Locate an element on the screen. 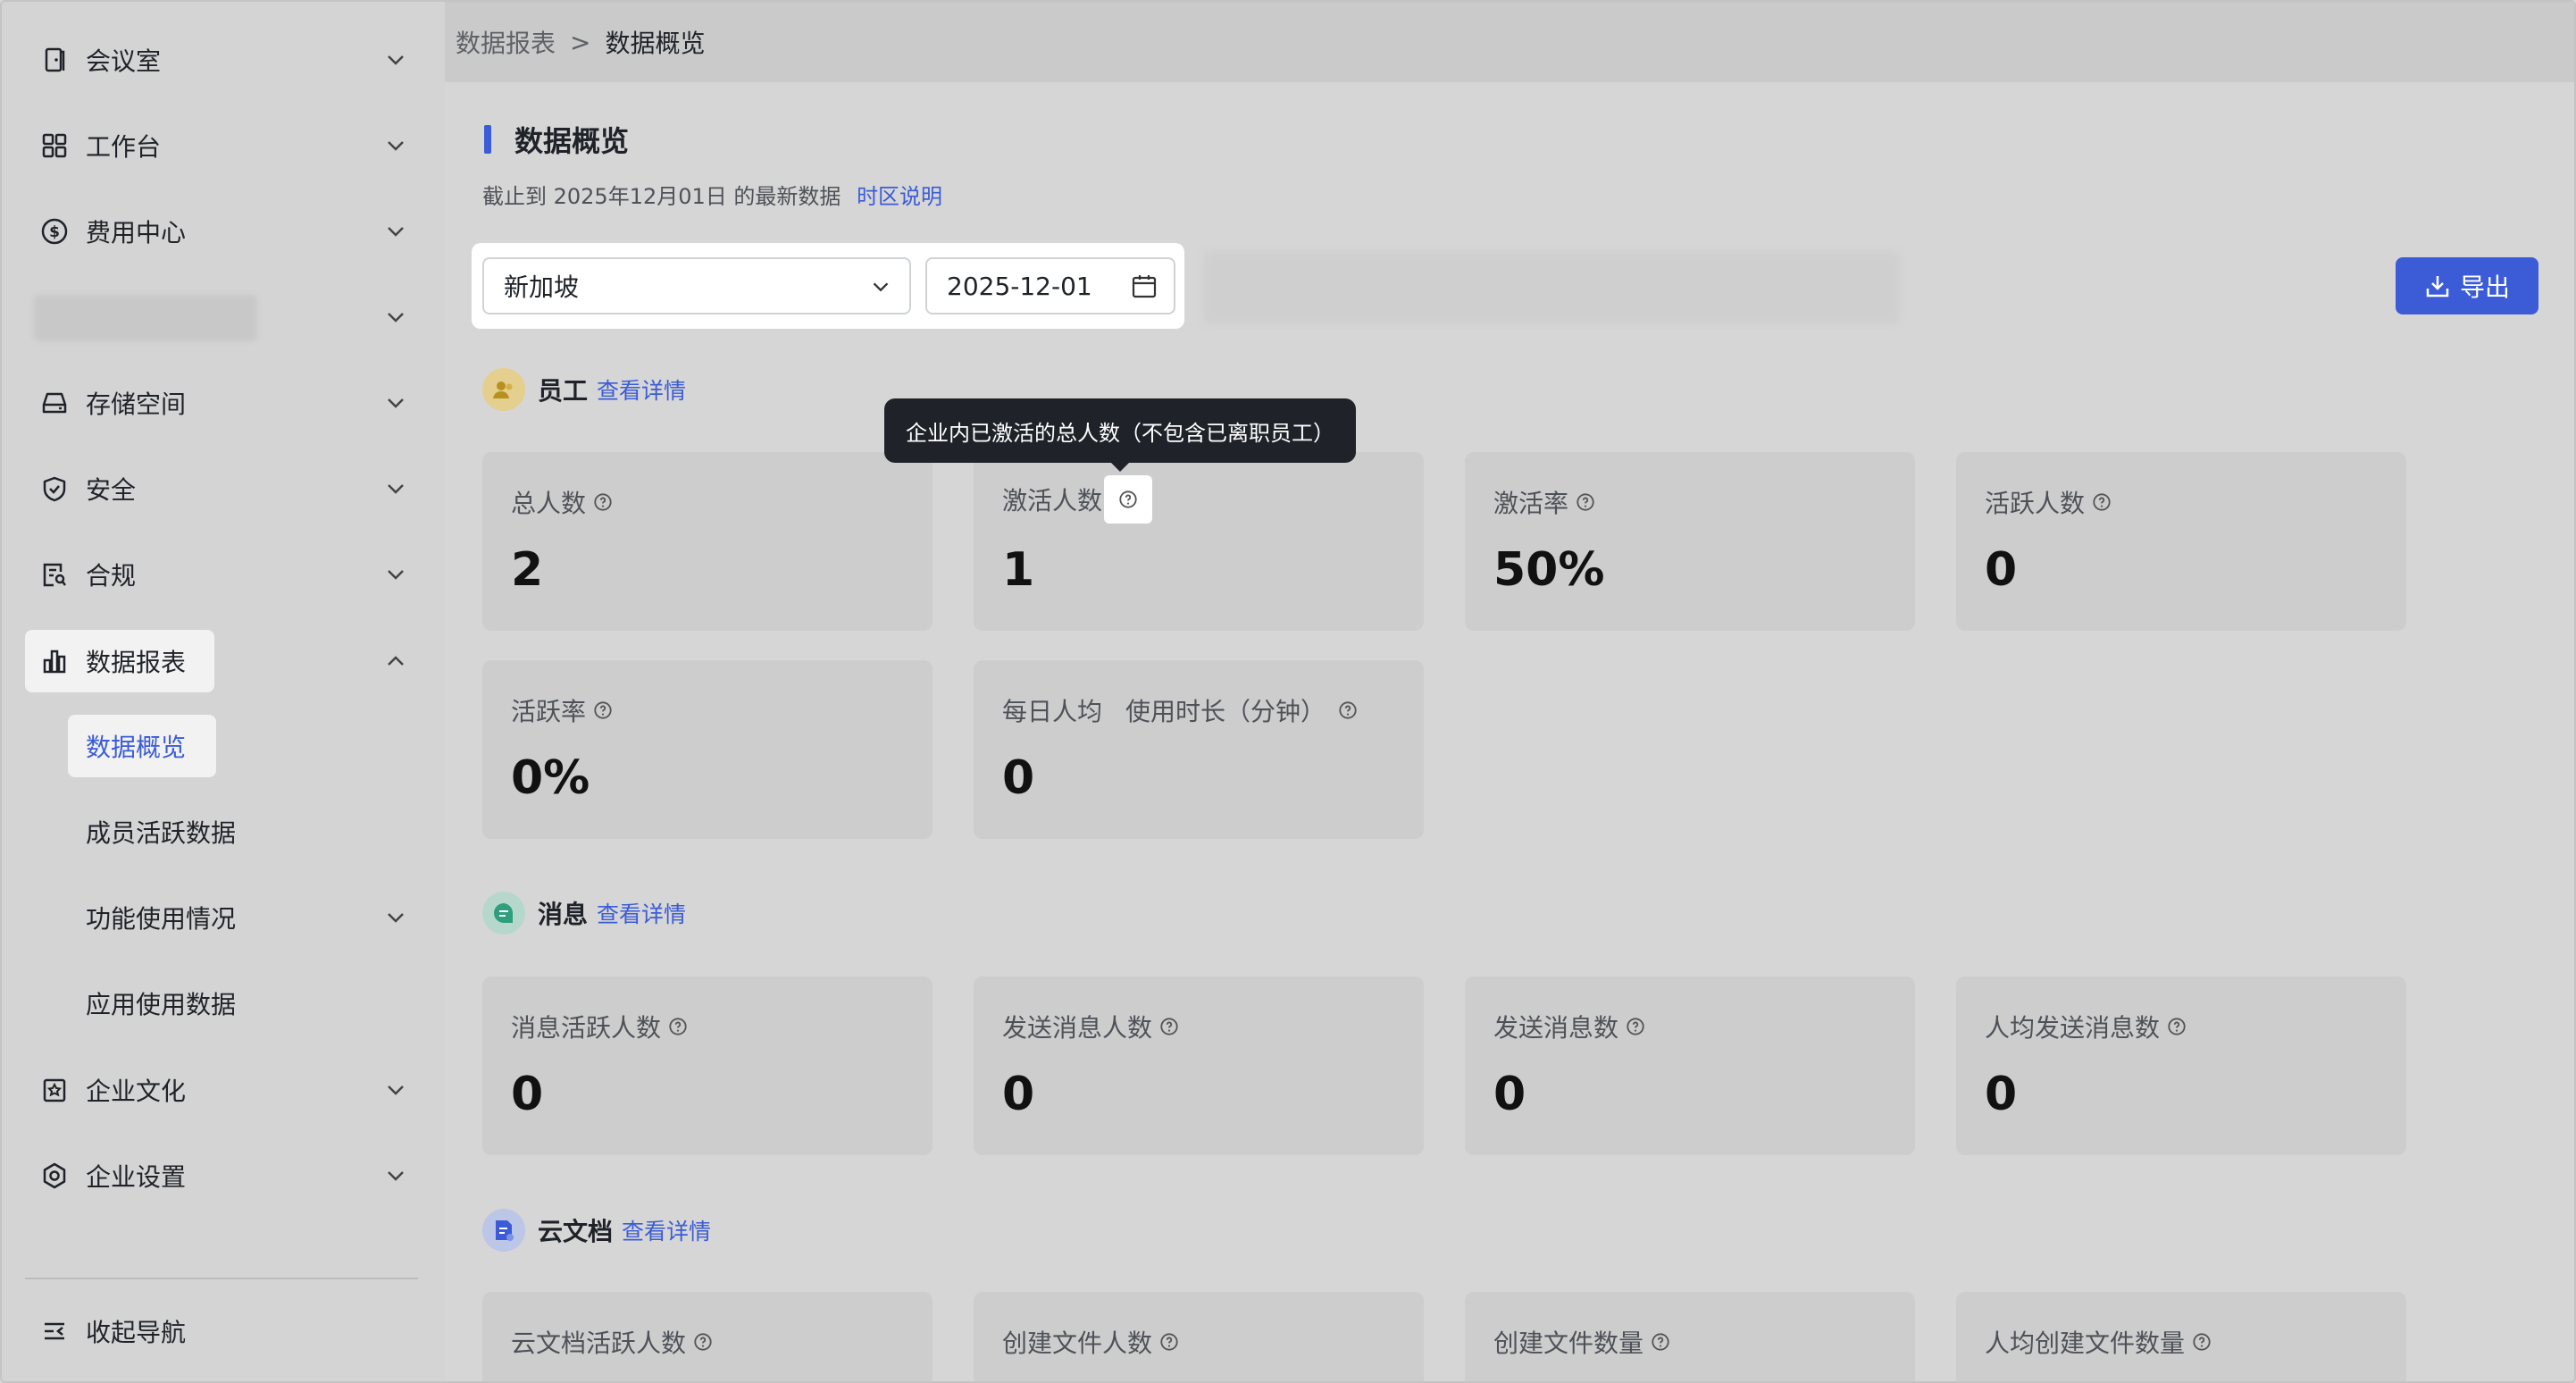  metric-card-docs-avg: 人均创建文件数量 is located at coordinates (2181, 1337).